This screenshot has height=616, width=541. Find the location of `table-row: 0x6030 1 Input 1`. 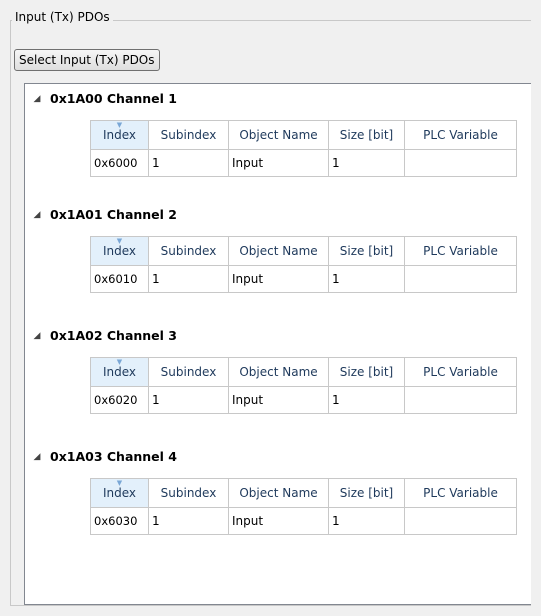

table-row: 0x6030 1 Input 1 is located at coordinates (303, 521).